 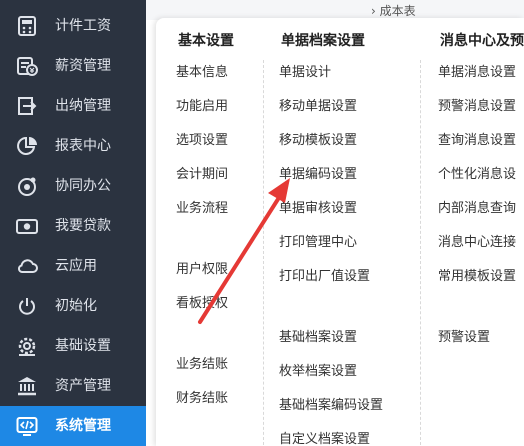 What do you see at coordinates (83, 346) in the screenshot?
I see `sidebar-item-label: 基础设置` at bounding box center [83, 346].